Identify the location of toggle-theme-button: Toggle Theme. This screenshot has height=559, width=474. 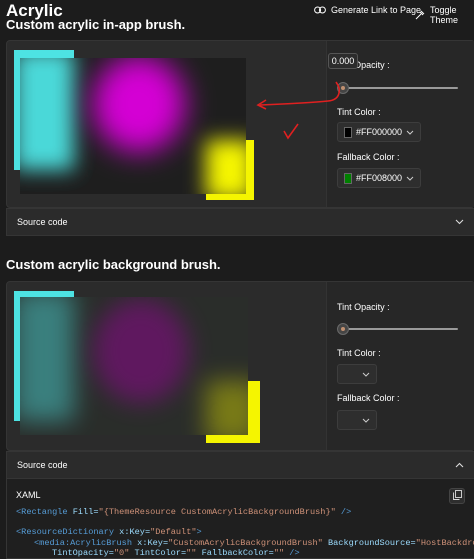
(444, 15).